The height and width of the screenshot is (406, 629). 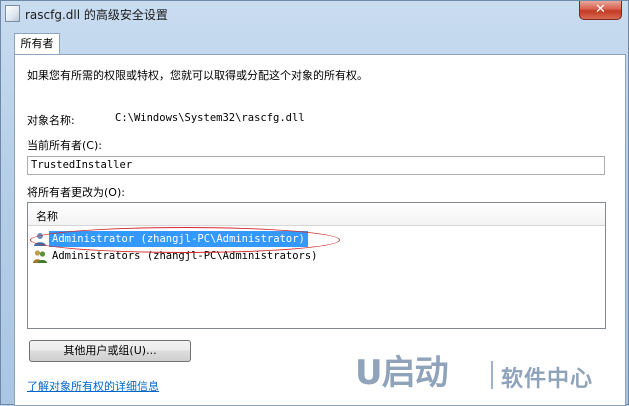 I want to click on user-icon, so click(x=40, y=239).